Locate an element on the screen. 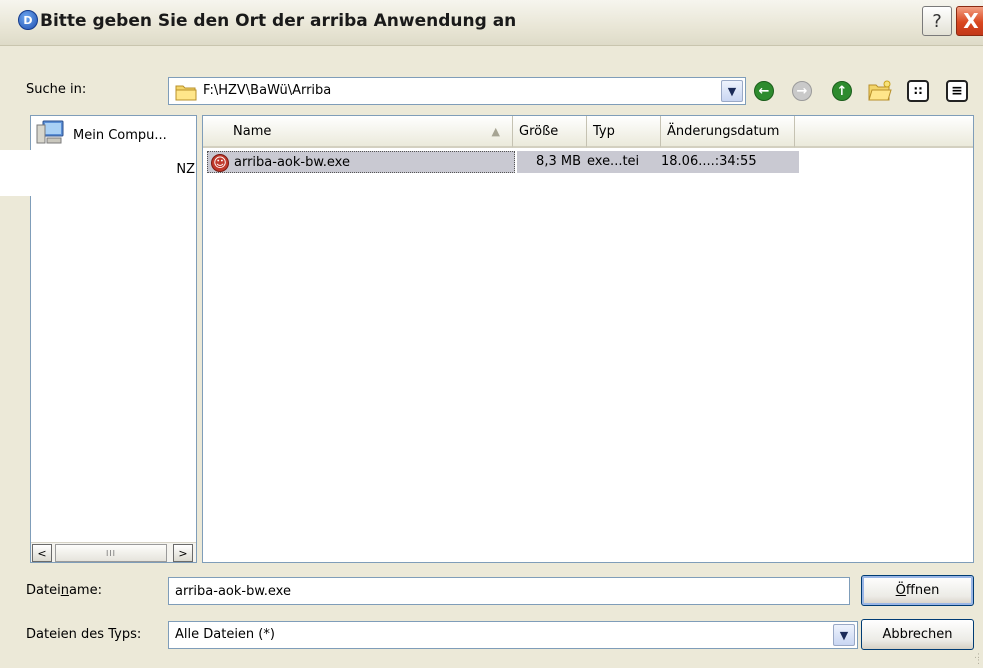 This screenshot has width=983, height=668. column-header-size: Größe is located at coordinates (550, 132).